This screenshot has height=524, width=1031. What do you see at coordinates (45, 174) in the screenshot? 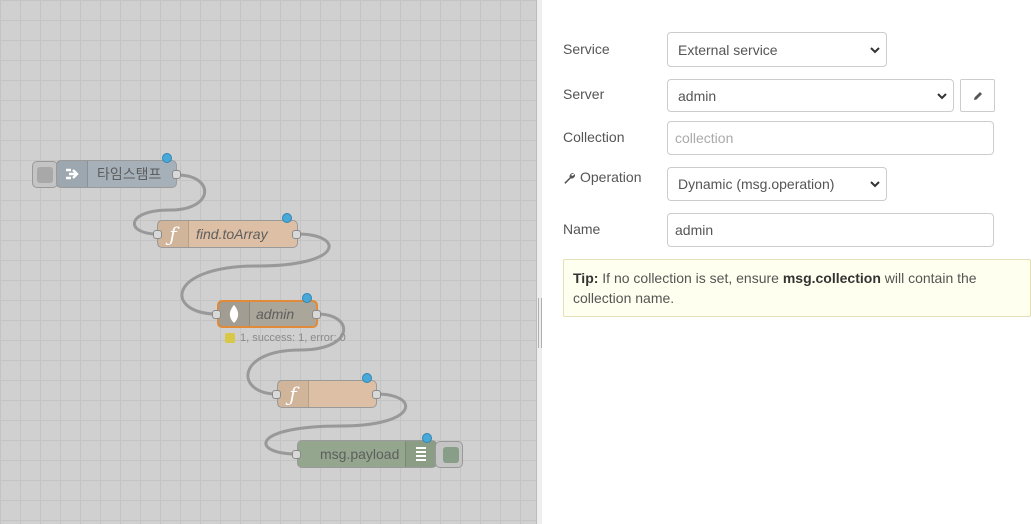
I see `inject-trigger-button` at bounding box center [45, 174].